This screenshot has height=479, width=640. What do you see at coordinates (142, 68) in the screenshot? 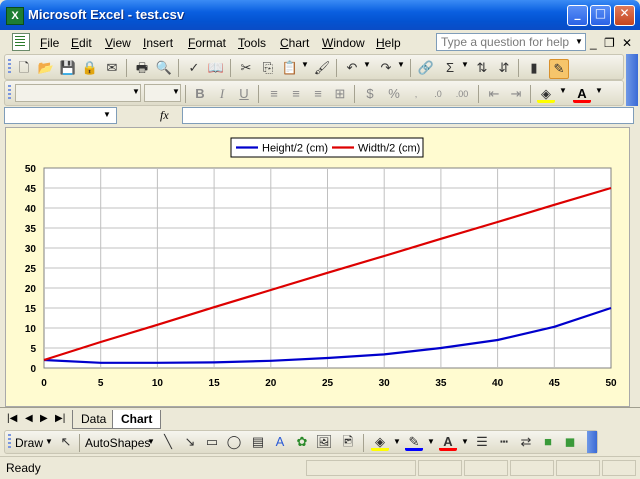
I see `print-icon: 🖶` at bounding box center [142, 68].